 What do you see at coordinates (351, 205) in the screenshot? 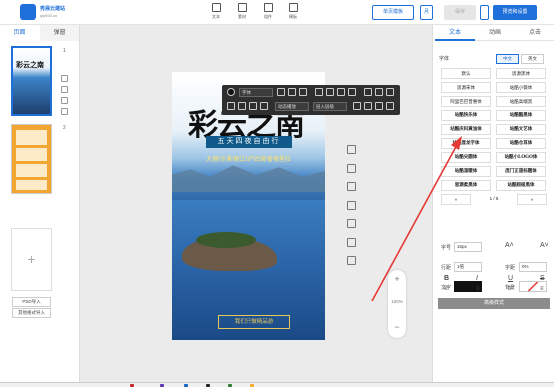
I see `copy-element-icon` at bounding box center [351, 205].